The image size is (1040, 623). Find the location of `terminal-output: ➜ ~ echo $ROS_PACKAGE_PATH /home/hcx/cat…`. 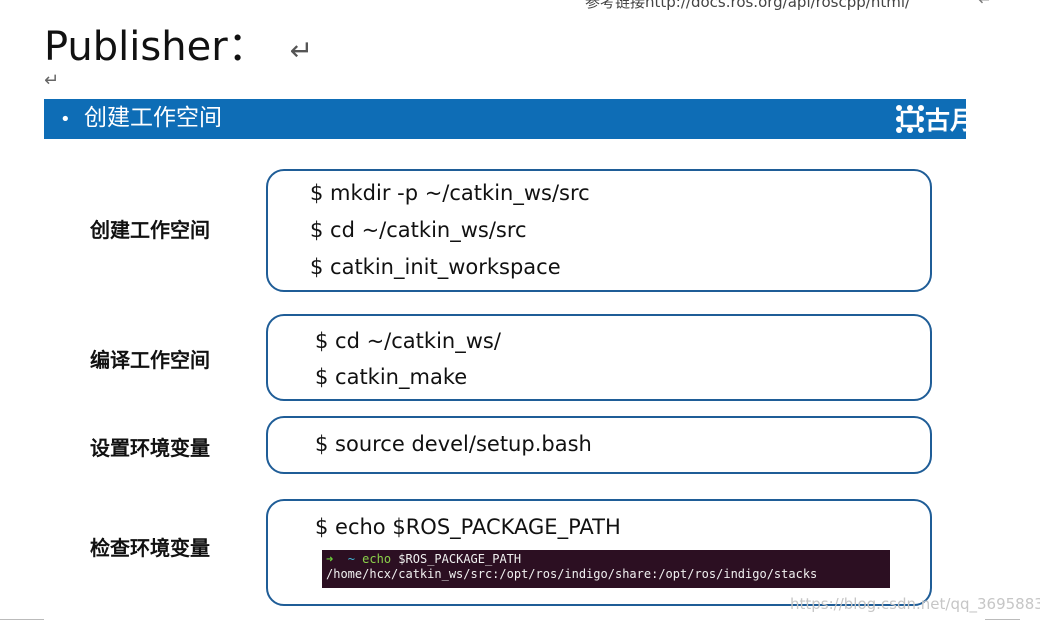

terminal-output: ➜ ~ echo $ROS_PACKAGE_PATH /home/hcx/cat… is located at coordinates (606, 569).